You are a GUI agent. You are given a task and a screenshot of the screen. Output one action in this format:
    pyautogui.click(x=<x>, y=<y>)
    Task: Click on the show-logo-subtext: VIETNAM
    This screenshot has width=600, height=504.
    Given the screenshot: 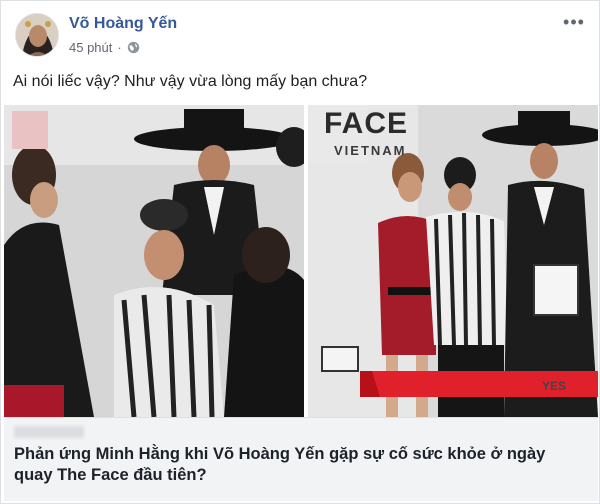 What is the action you would take?
    pyautogui.click(x=370, y=150)
    